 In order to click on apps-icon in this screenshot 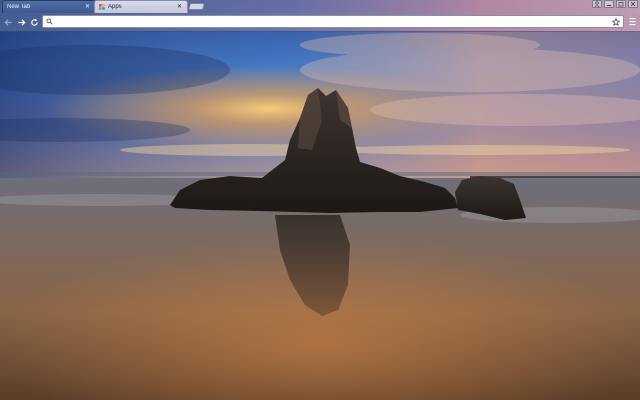, I will do `click(102, 7)`.